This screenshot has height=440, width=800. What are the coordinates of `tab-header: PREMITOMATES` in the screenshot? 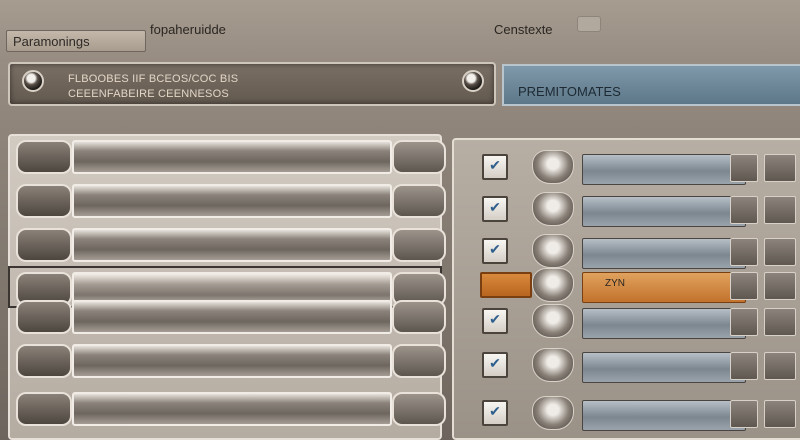 It's located at (651, 85).